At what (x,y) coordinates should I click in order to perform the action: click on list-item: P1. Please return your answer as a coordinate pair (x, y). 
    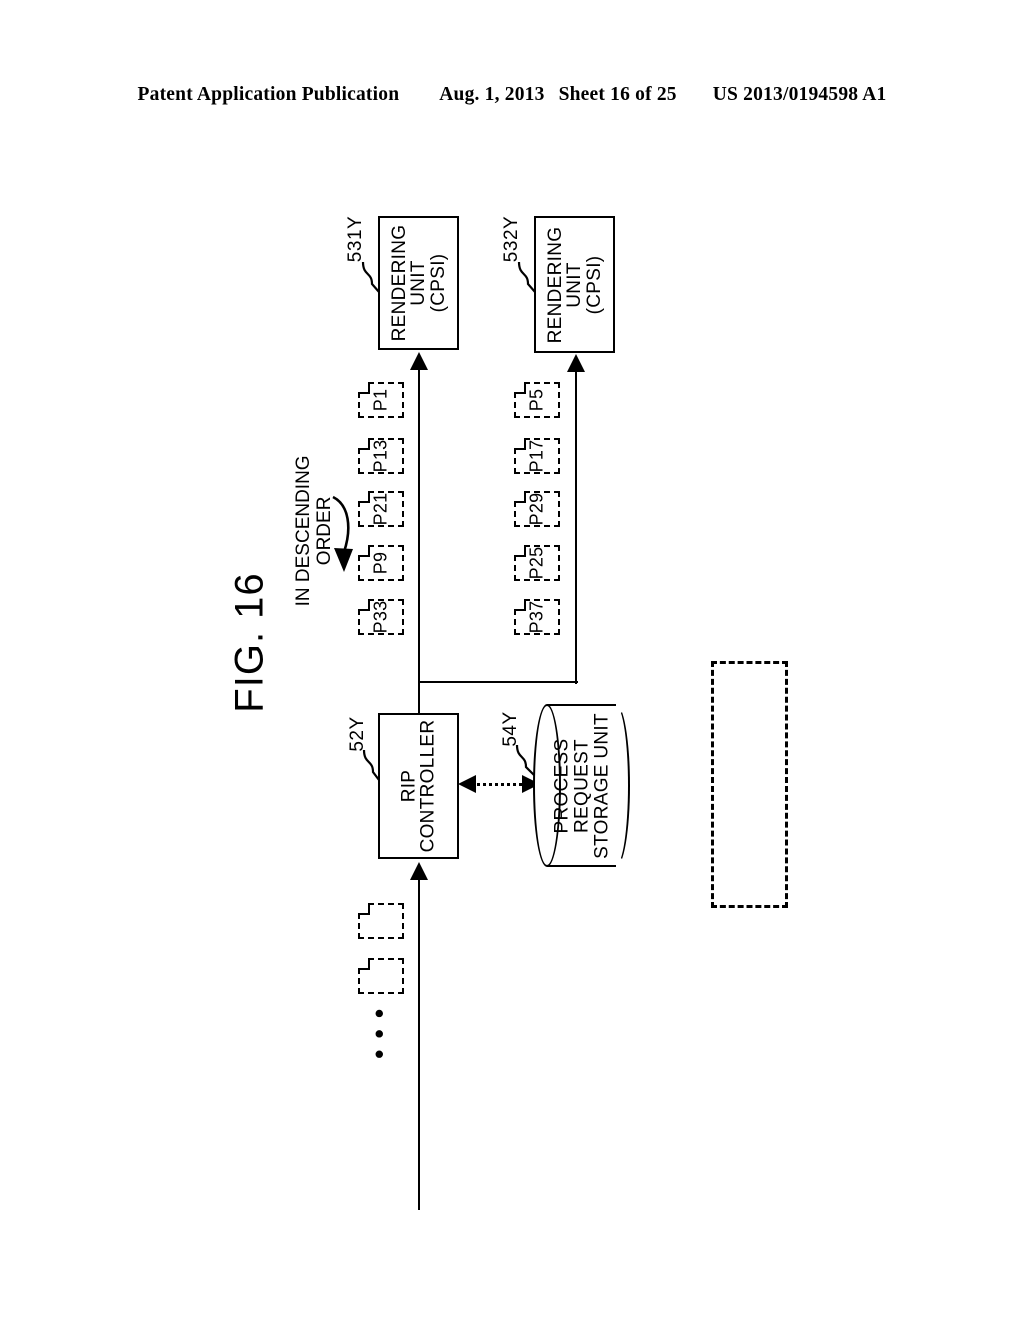
    Looking at the image, I should click on (381, 400).